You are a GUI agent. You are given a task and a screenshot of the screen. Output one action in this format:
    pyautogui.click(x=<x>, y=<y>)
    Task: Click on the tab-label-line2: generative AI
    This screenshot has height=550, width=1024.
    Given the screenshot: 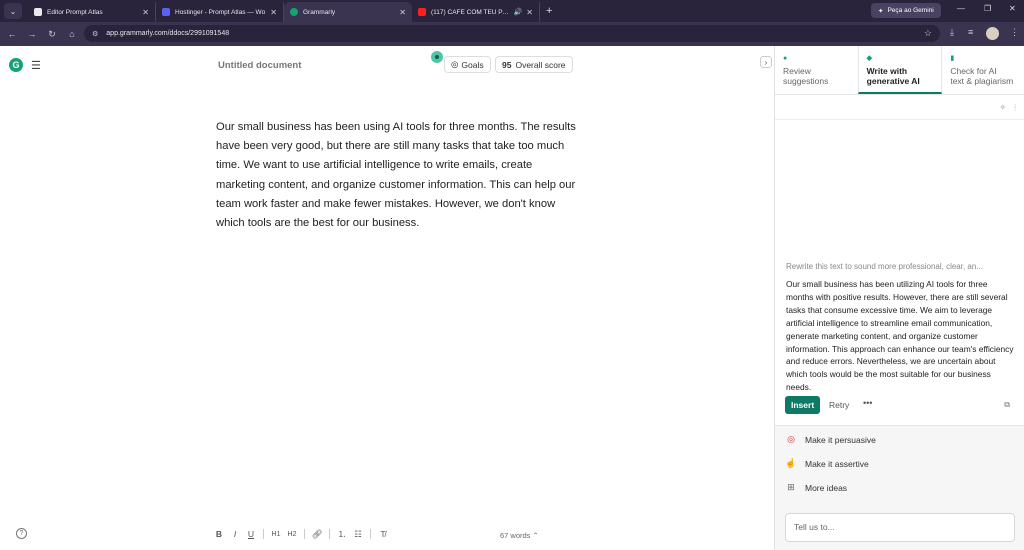 What is the action you would take?
    pyautogui.click(x=893, y=81)
    